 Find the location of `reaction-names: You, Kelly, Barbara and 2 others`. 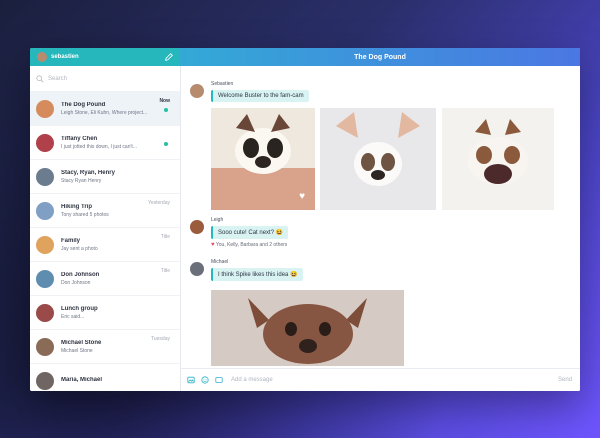

reaction-names: You, Kelly, Barbara and 2 others is located at coordinates (251, 245).